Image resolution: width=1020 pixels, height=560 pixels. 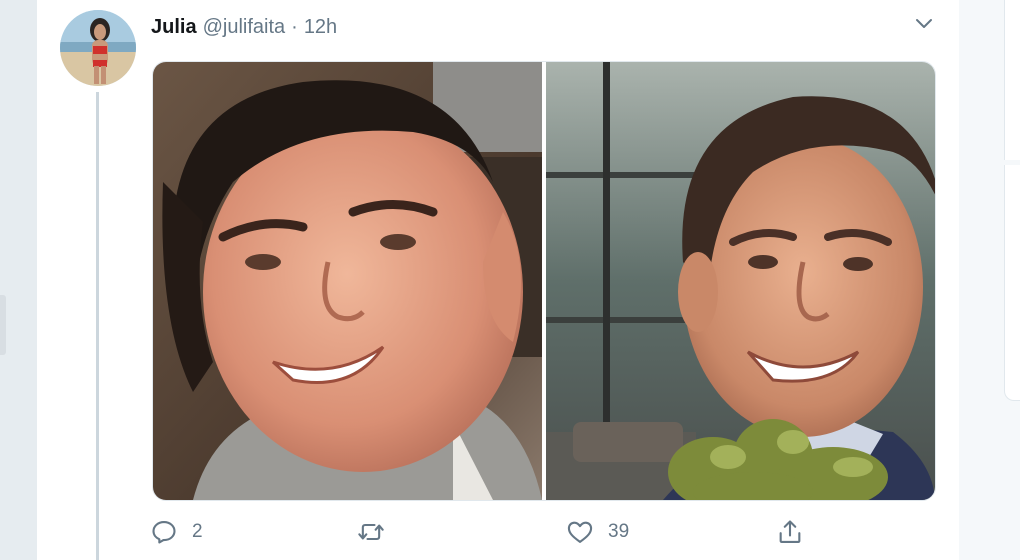 I want to click on reply-button: 2, so click(x=176, y=532).